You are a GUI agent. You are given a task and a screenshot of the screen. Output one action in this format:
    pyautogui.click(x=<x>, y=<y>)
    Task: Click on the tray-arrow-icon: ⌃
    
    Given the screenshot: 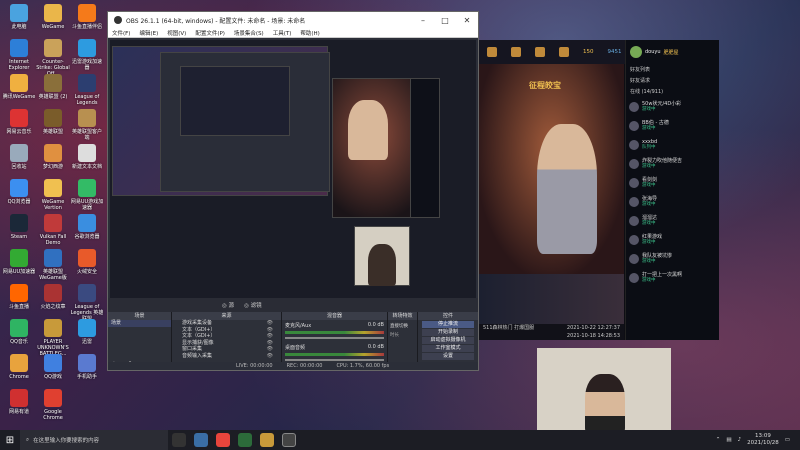 What is the action you would take?
    pyautogui.click(x=718, y=440)
    